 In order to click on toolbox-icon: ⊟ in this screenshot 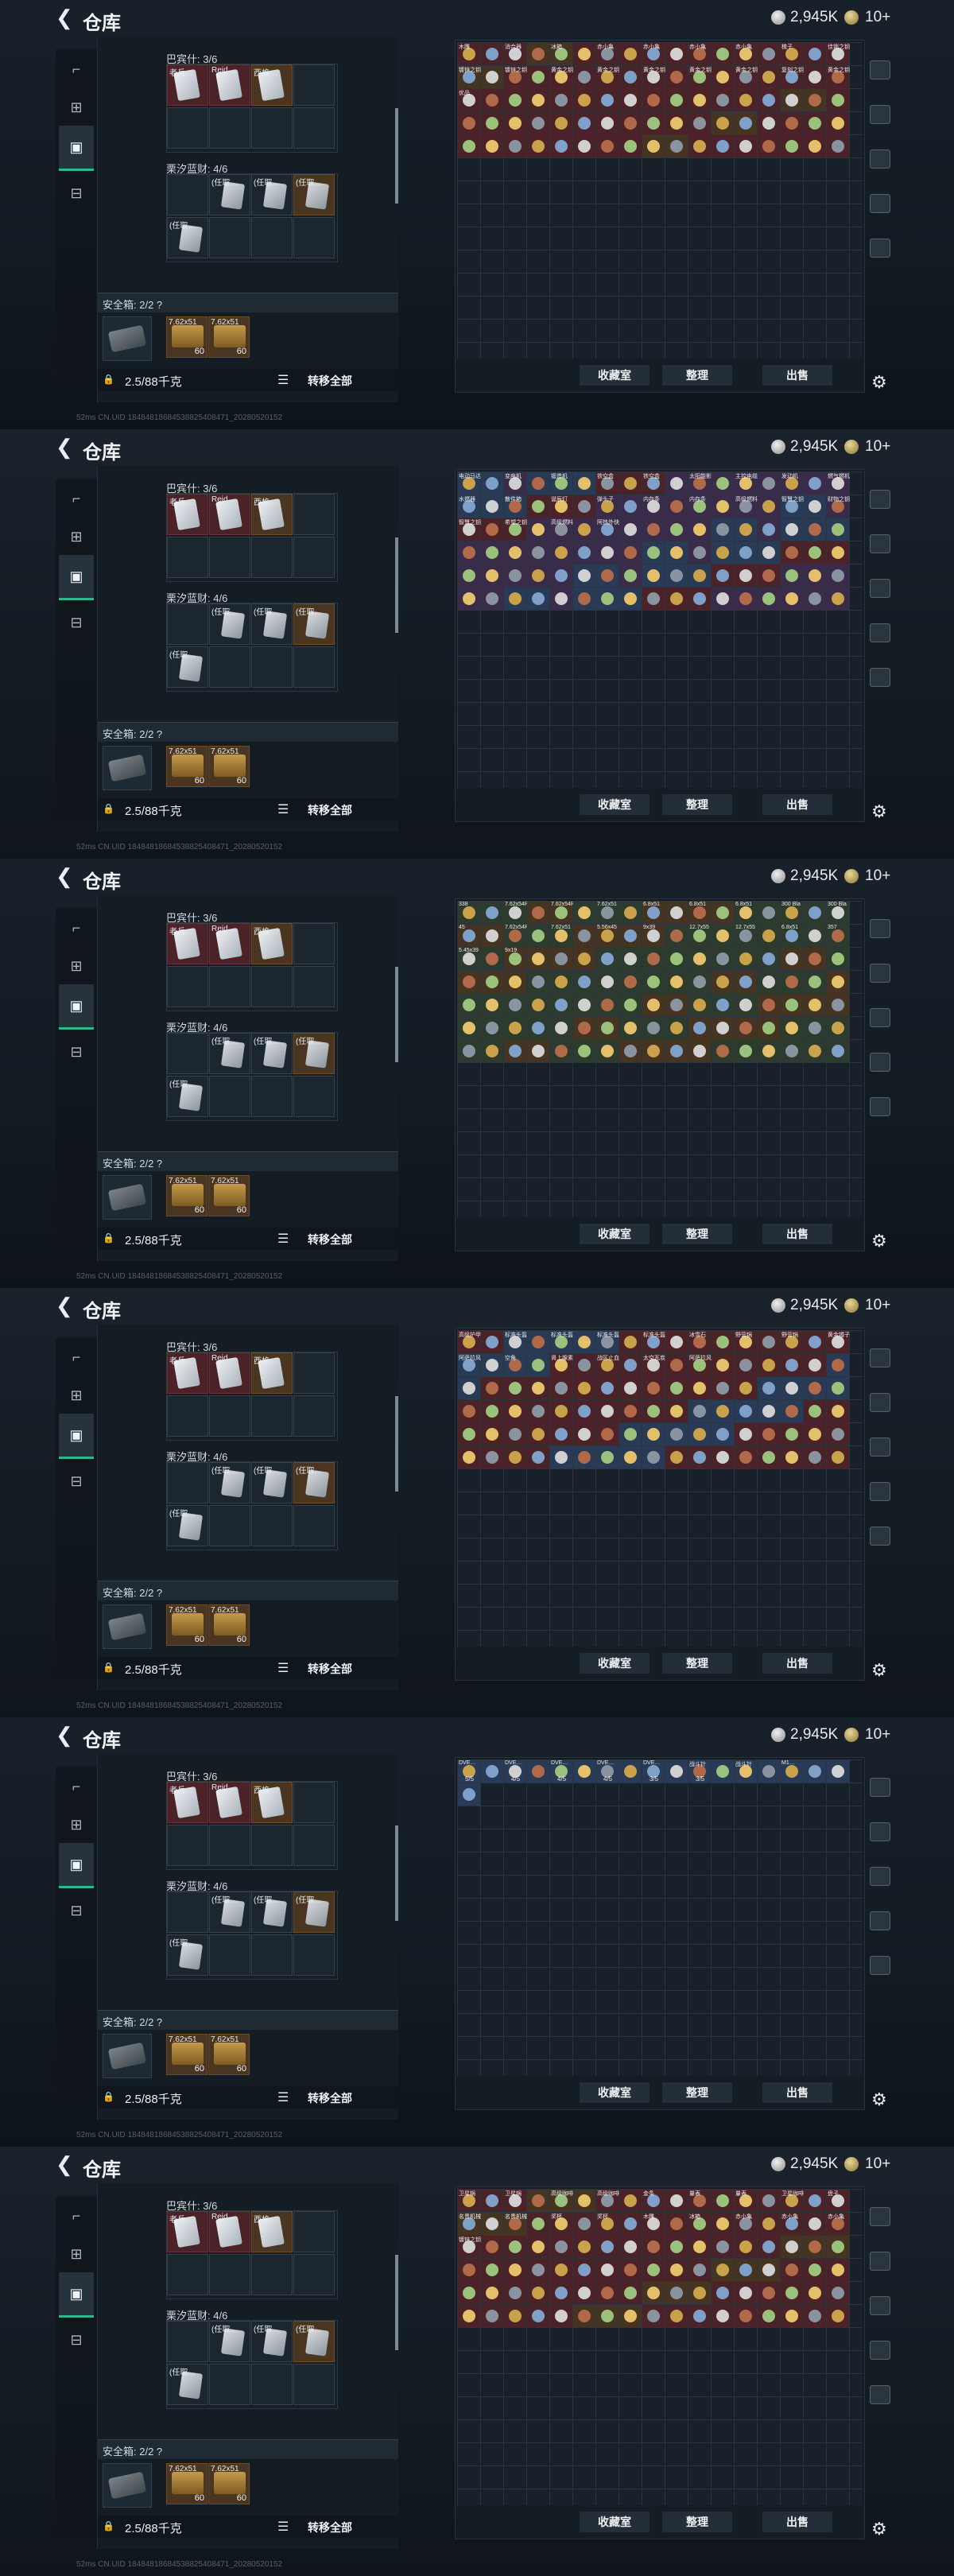, I will do `click(76, 193)`.